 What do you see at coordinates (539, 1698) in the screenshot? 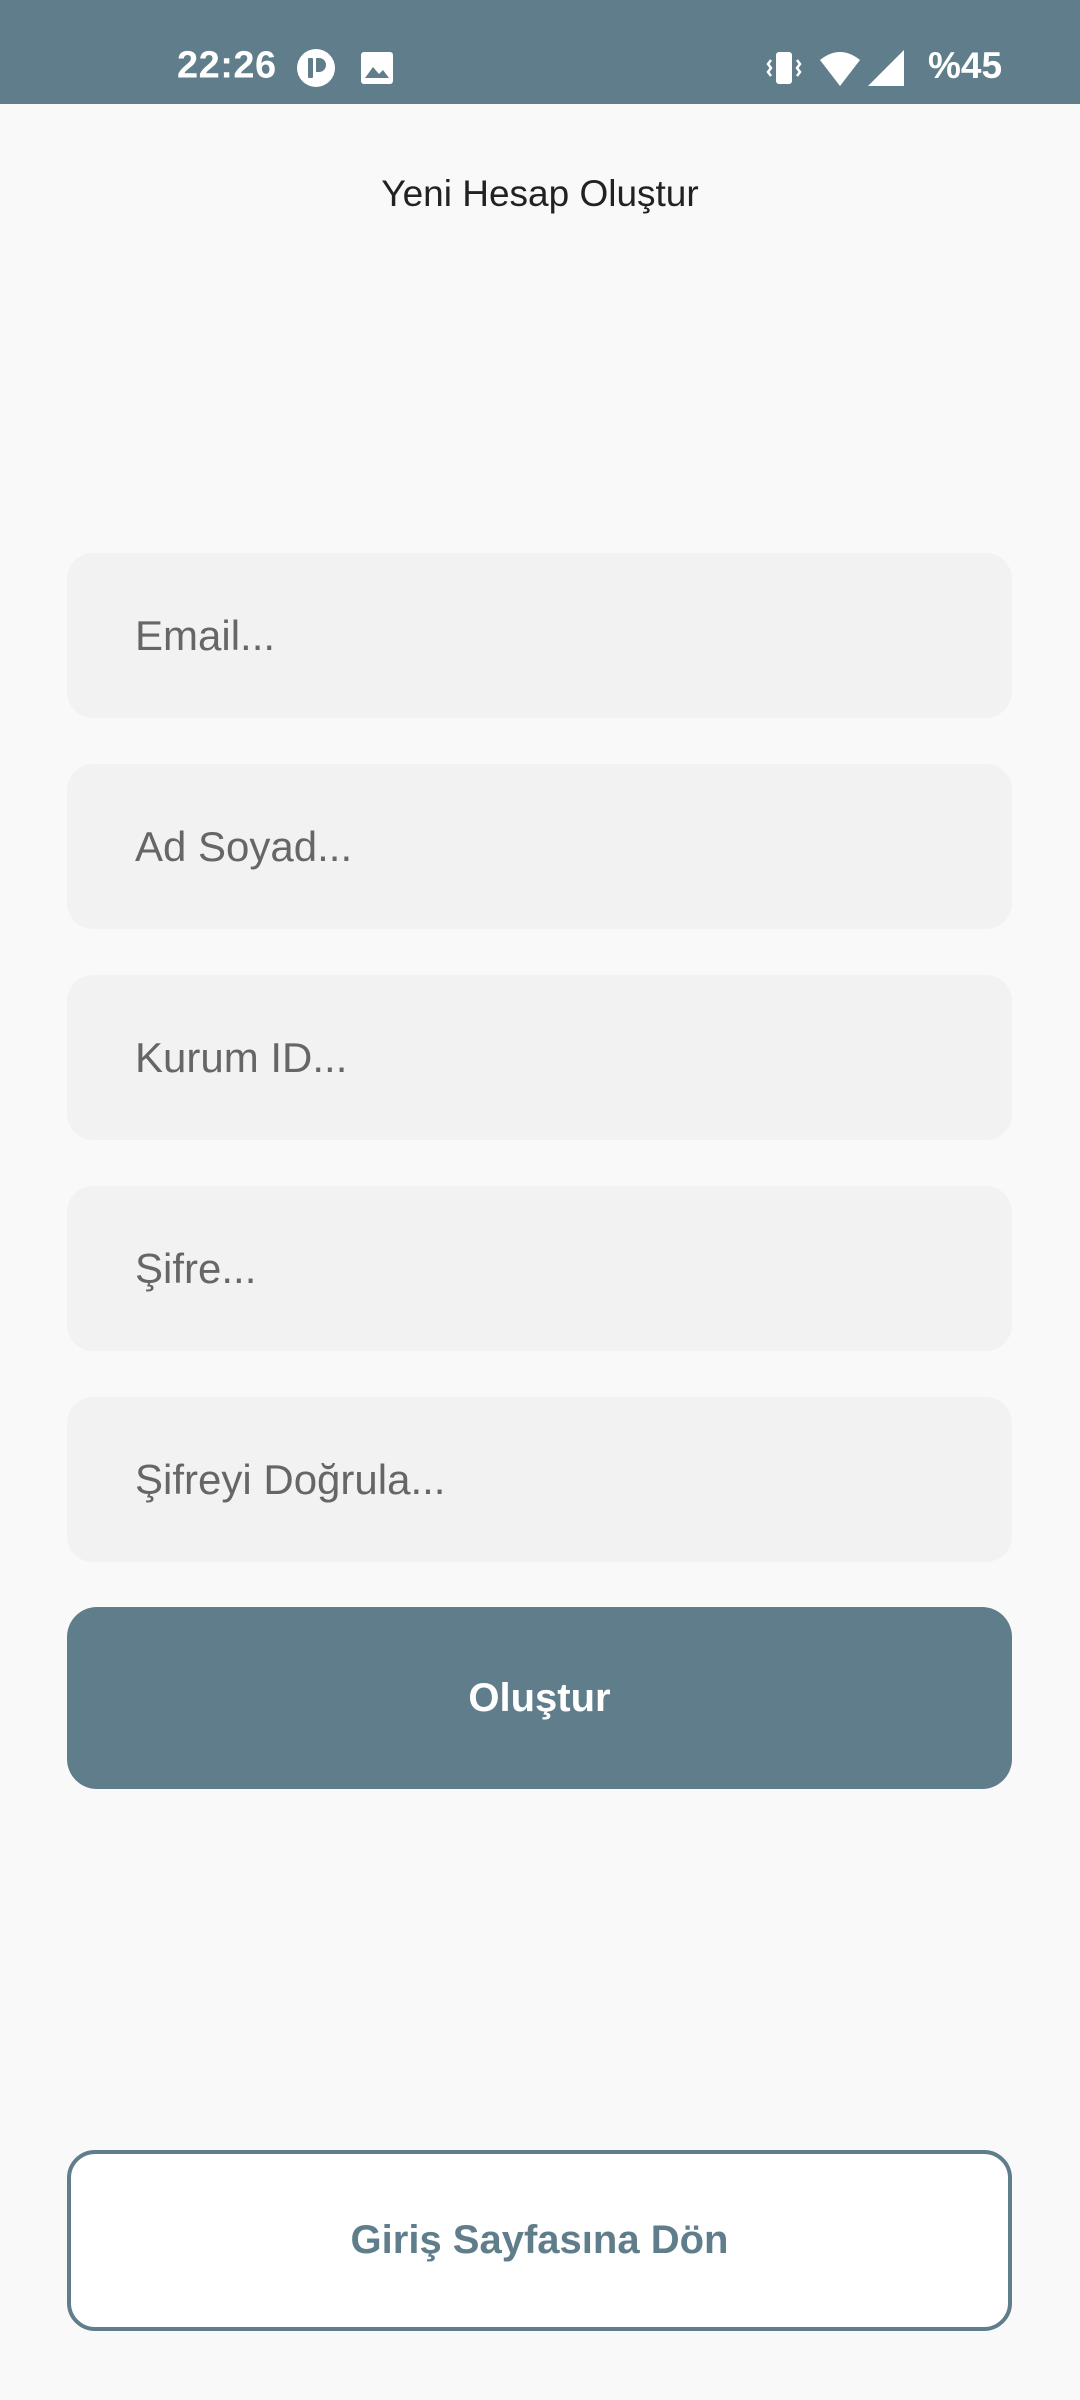
I see `create-account-button: Oluştur` at bounding box center [539, 1698].